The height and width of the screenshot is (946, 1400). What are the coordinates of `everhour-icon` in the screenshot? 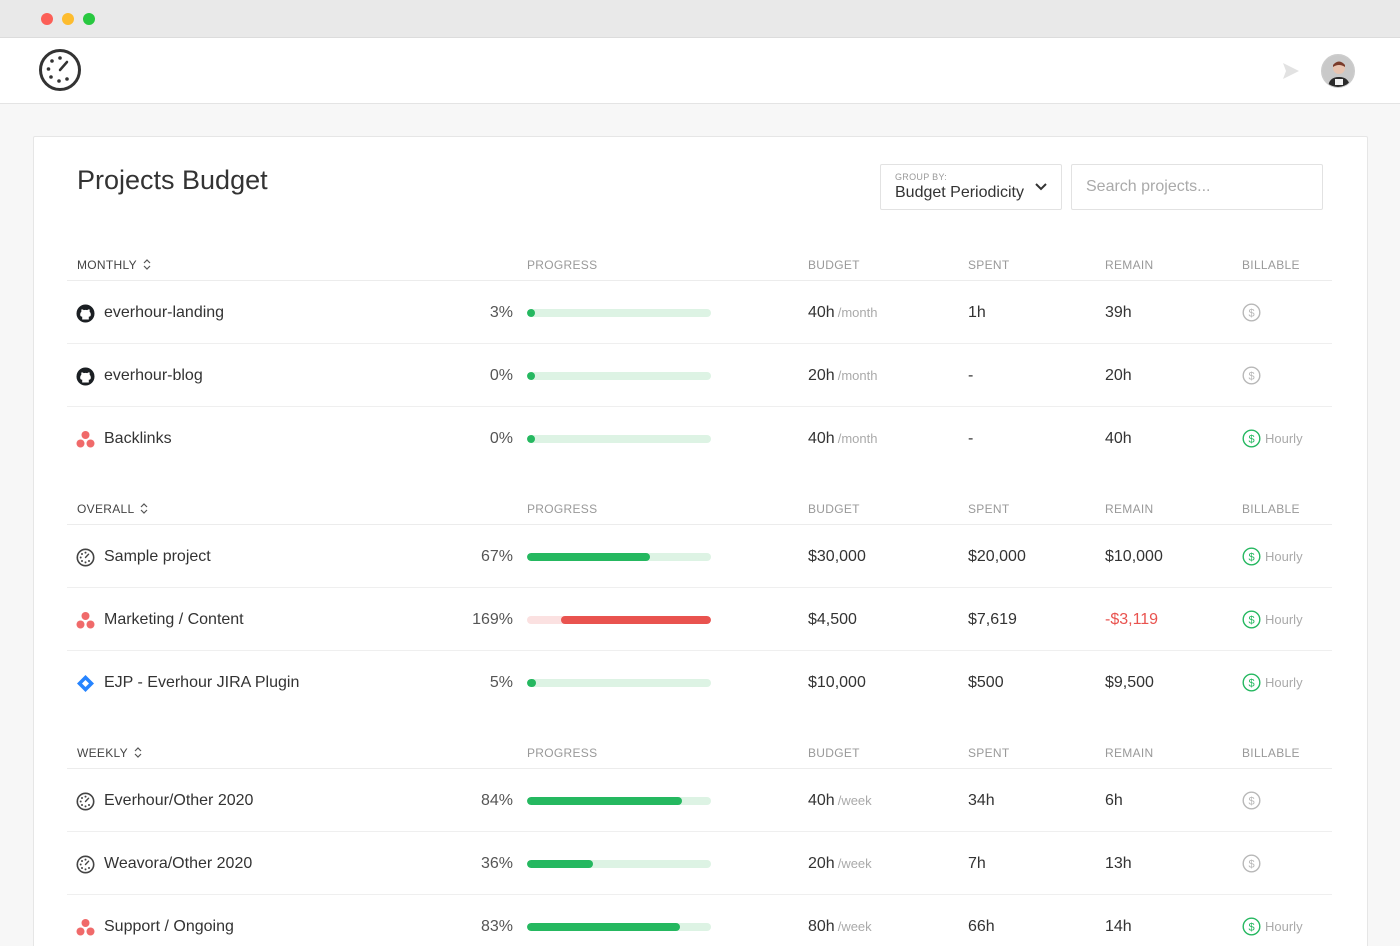 It's located at (85, 801).